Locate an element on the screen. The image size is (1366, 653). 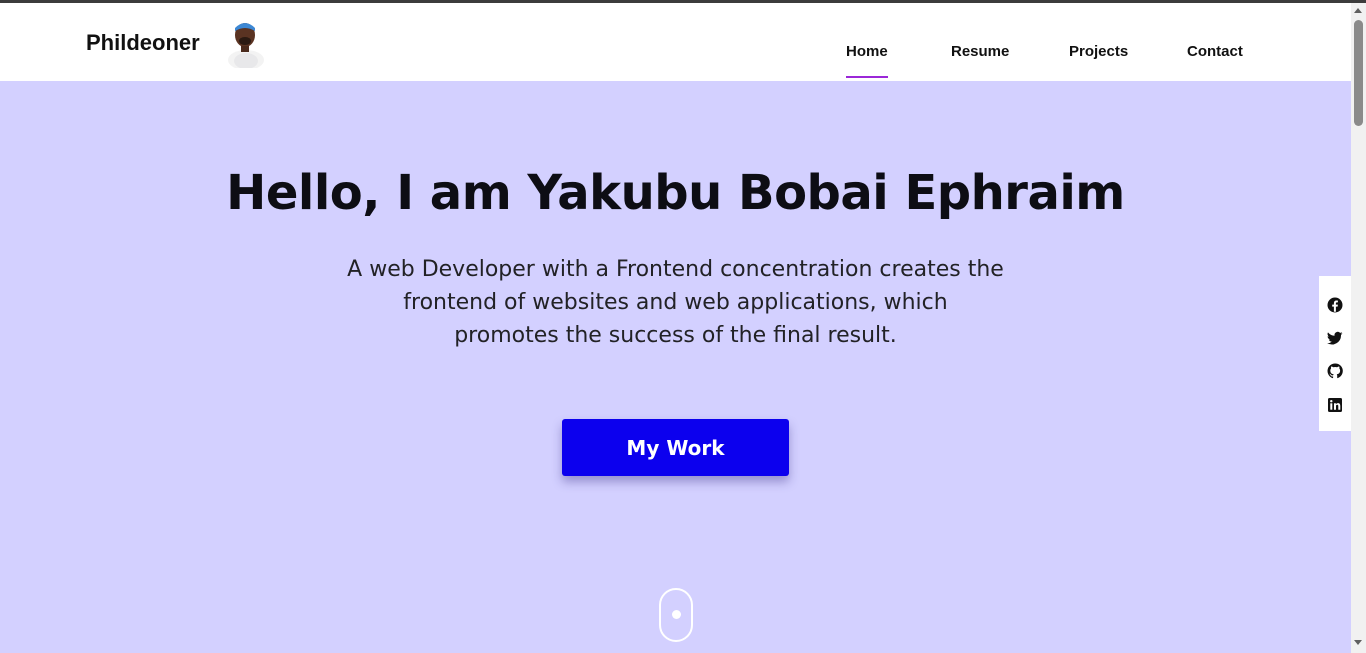
scroll-down-arrow-icon is located at coordinates (1358, 642).